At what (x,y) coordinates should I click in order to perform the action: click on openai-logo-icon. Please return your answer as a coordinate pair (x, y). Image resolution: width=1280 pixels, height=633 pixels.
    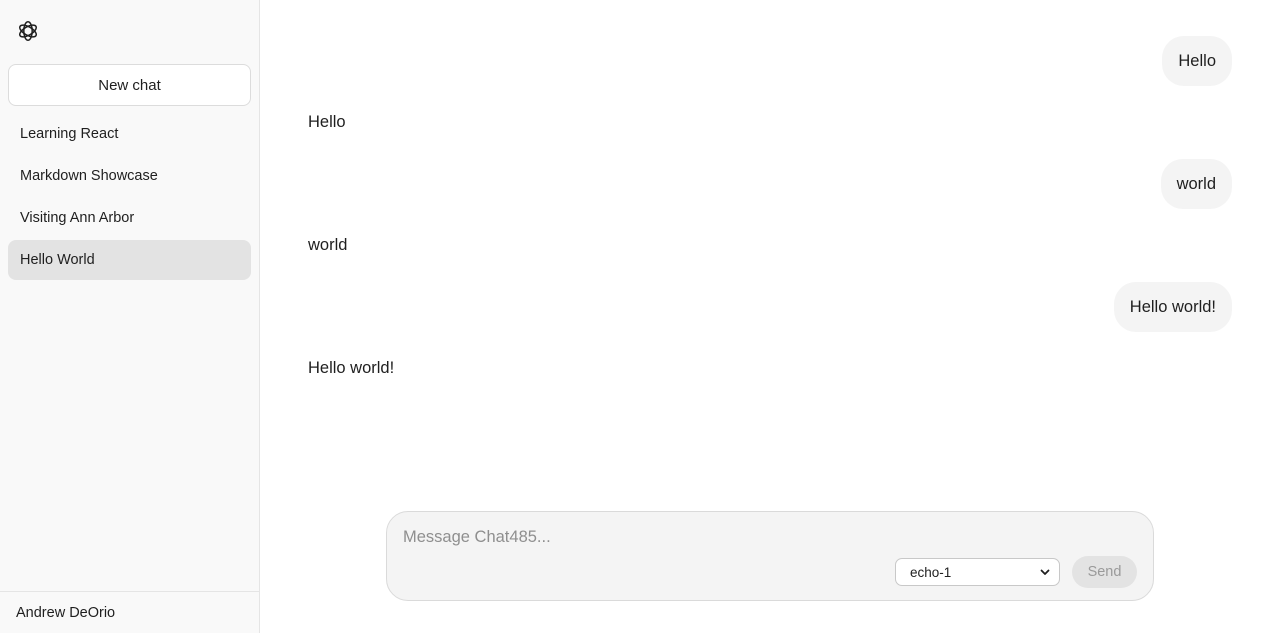
    Looking at the image, I should click on (28, 31).